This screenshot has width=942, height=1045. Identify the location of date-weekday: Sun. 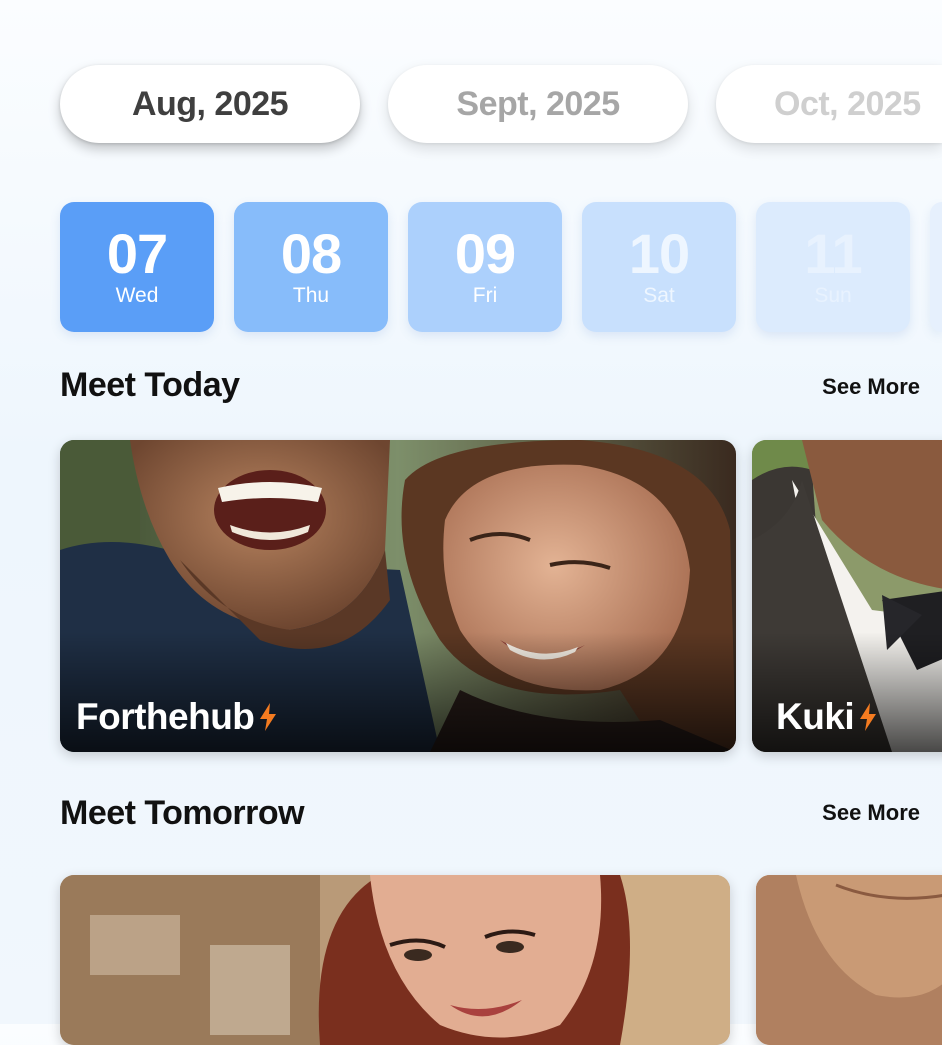
(833, 295).